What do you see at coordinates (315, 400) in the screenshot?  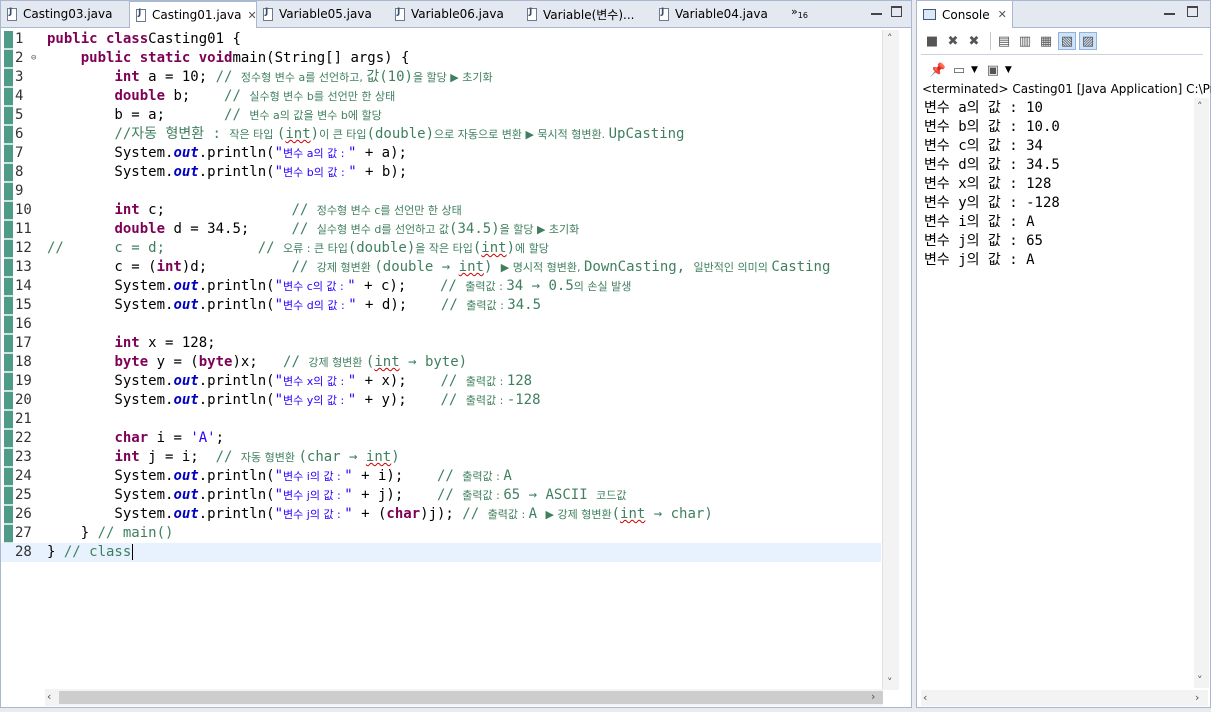 I see `code-token: 변수 y의 값 :` at bounding box center [315, 400].